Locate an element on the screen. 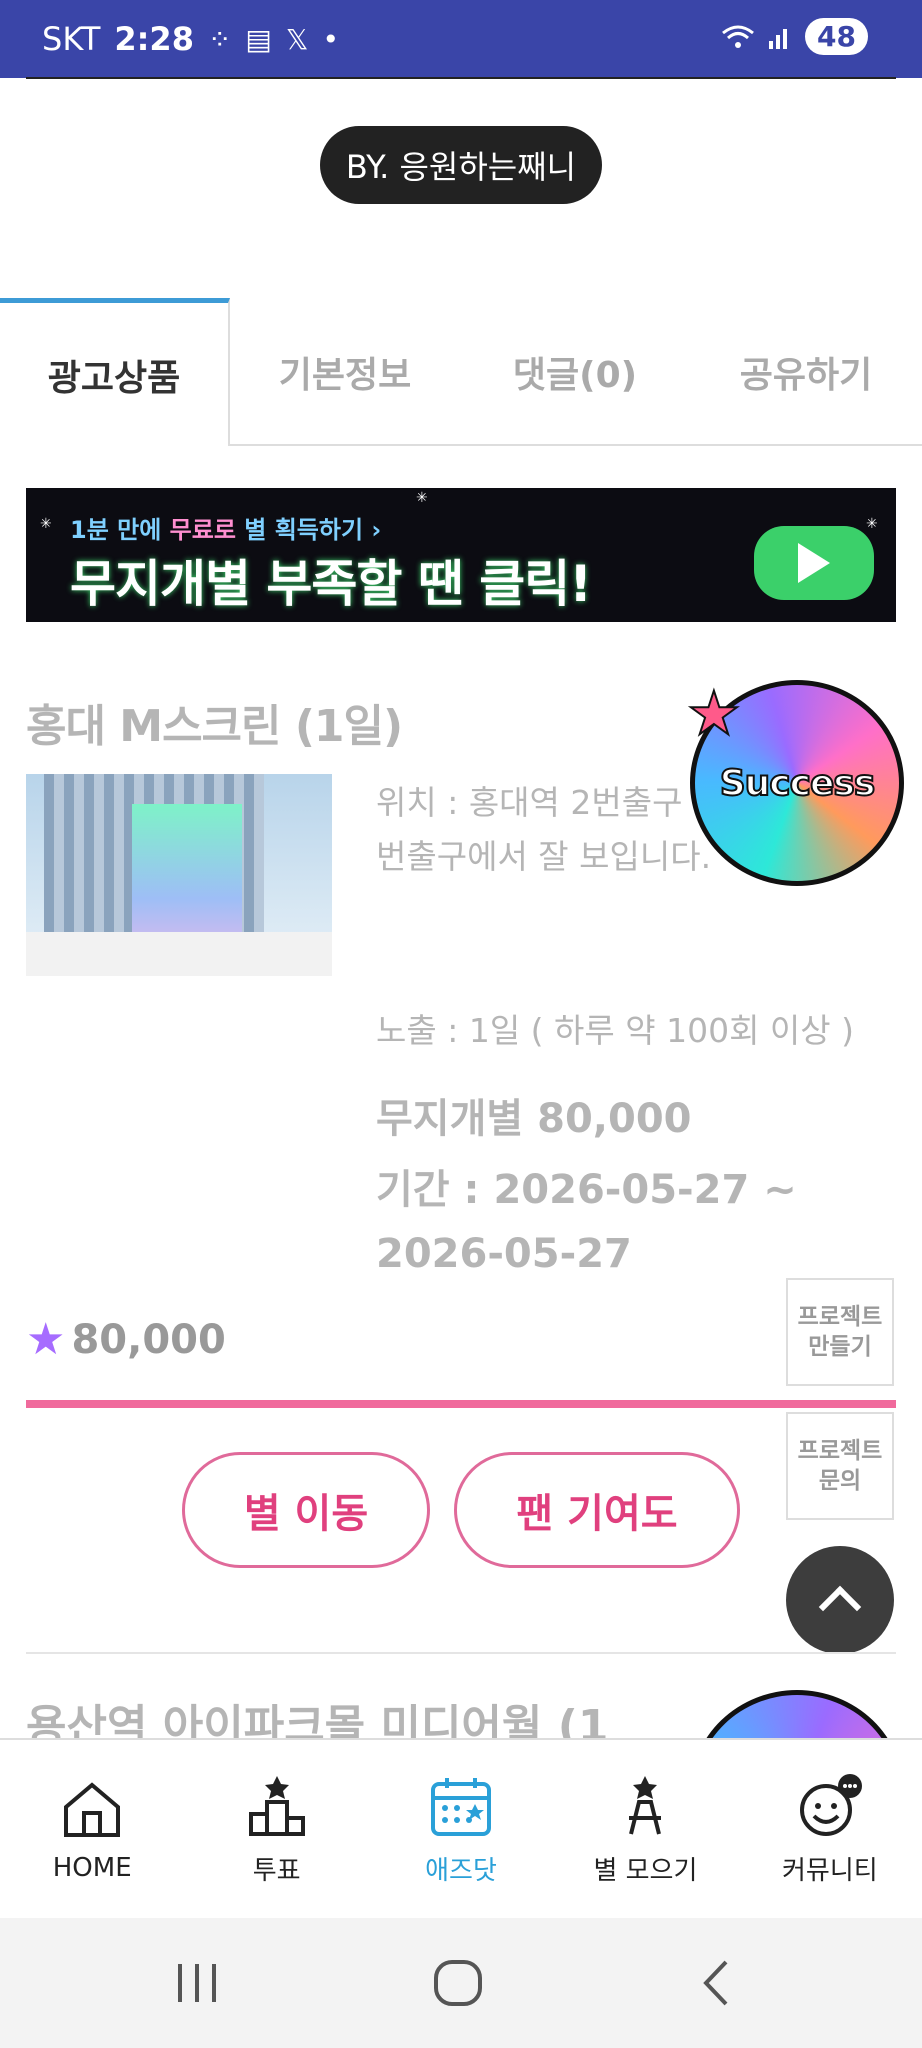 The width and height of the screenshot is (922, 2048). home-icon is located at coordinates (92, 1809).